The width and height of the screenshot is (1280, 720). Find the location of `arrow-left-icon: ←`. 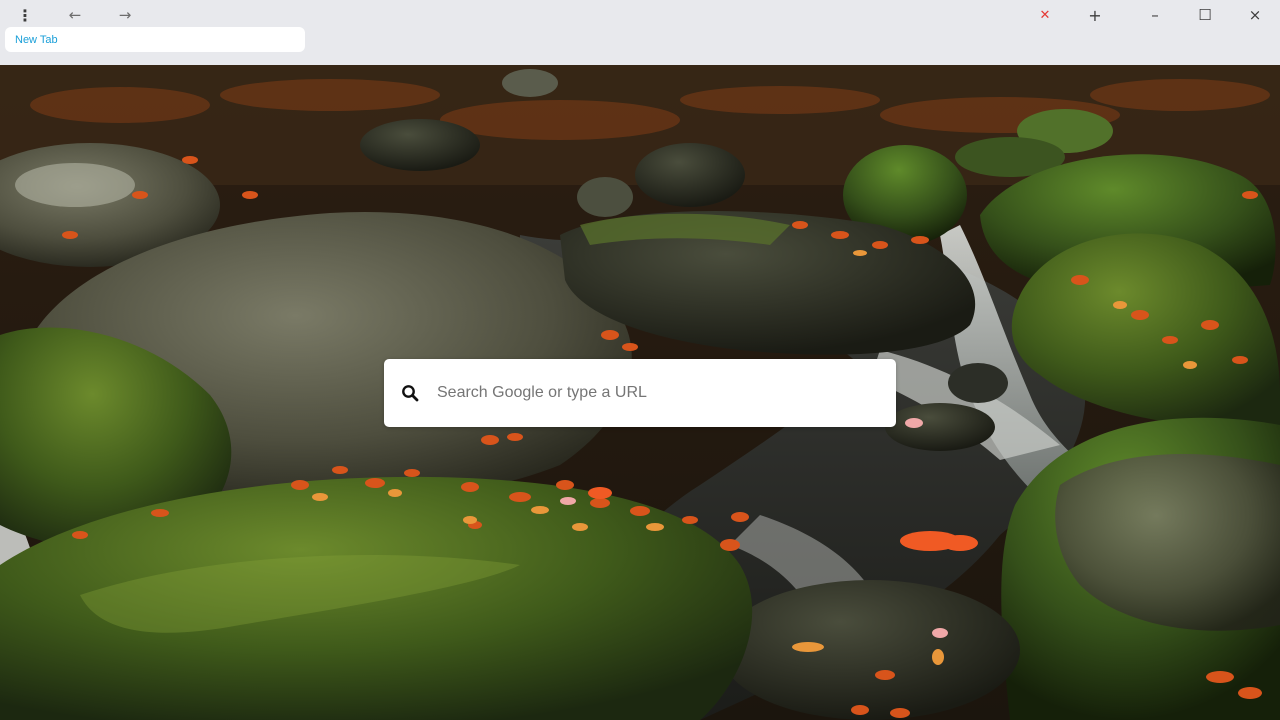

arrow-left-icon: ← is located at coordinates (75, 15).